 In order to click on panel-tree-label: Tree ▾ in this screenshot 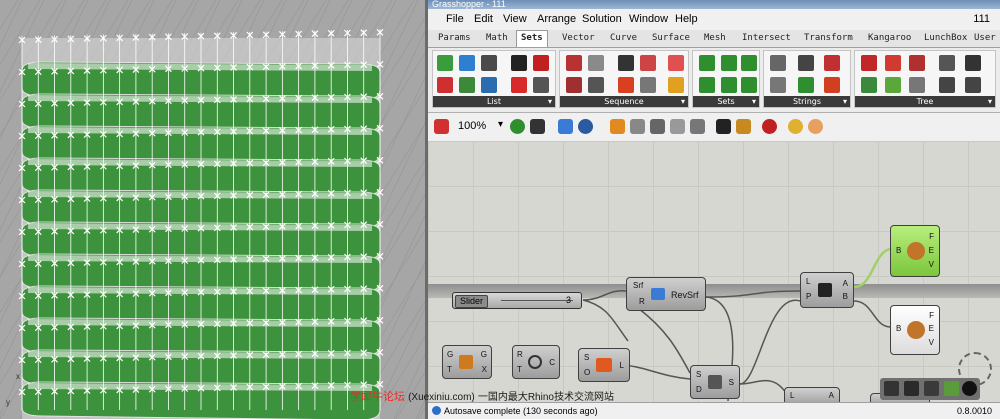, I will do `click(925, 101)`.